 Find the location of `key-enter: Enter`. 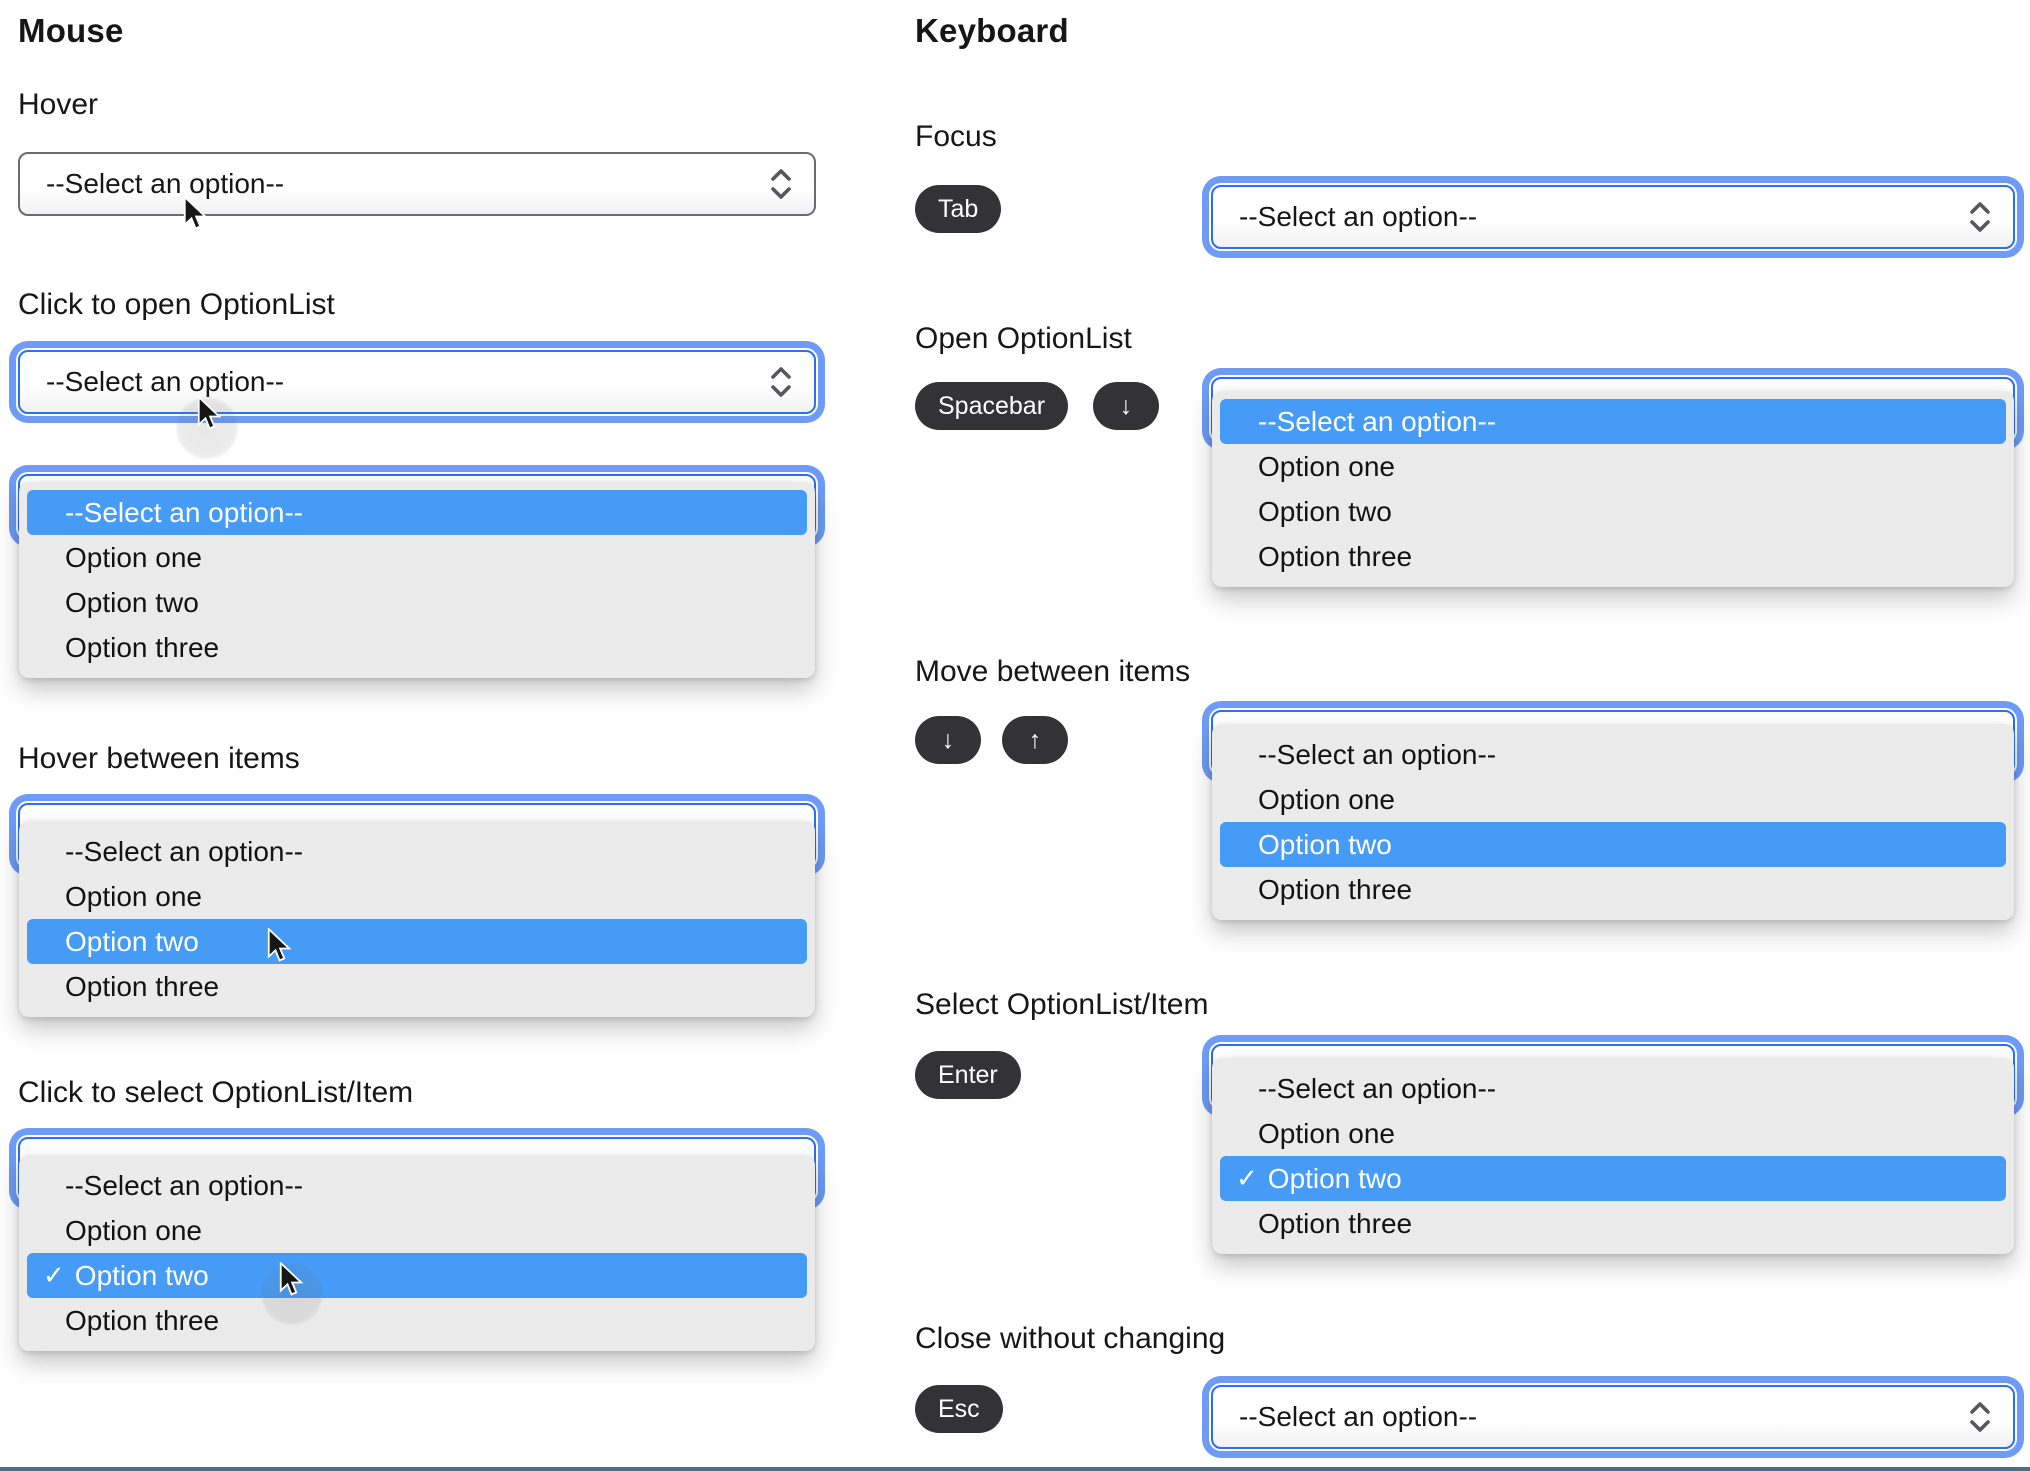

key-enter: Enter is located at coordinates (968, 1075).